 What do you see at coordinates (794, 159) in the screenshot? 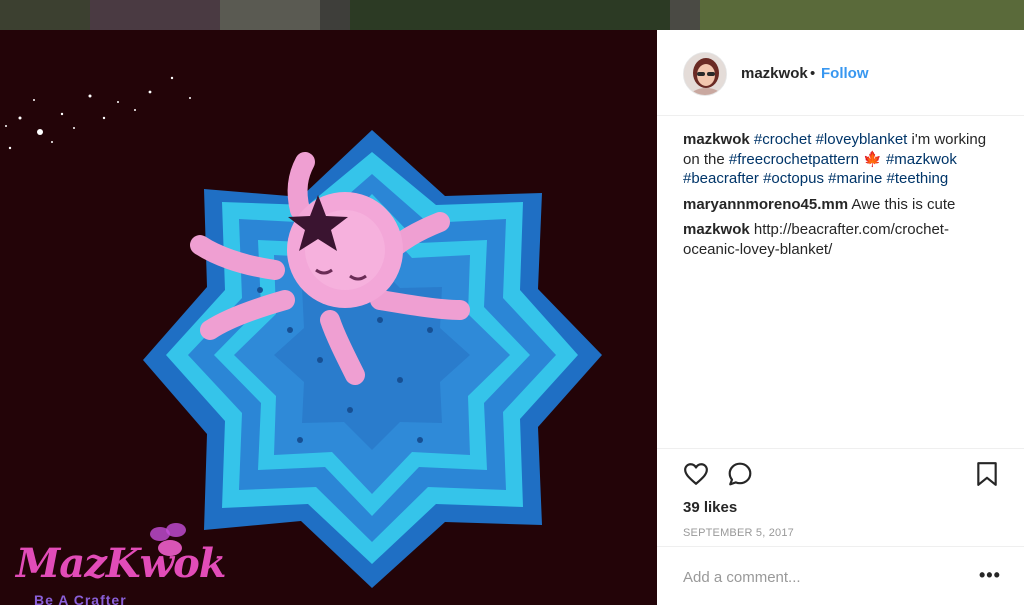
I see `hashtag-link: #freecrochetpattern` at bounding box center [794, 159].